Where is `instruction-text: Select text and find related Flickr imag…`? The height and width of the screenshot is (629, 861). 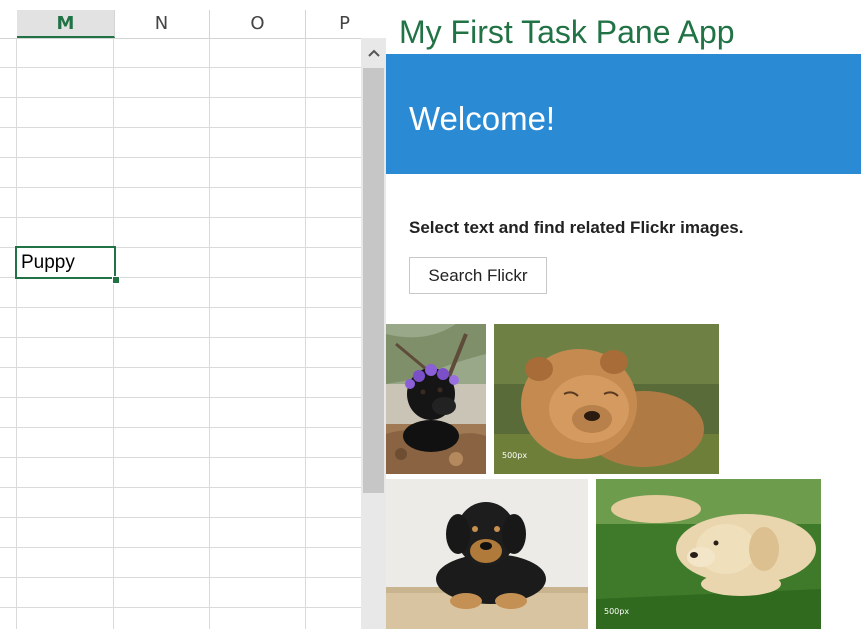 instruction-text: Select text and find related Flickr imag… is located at coordinates (576, 227).